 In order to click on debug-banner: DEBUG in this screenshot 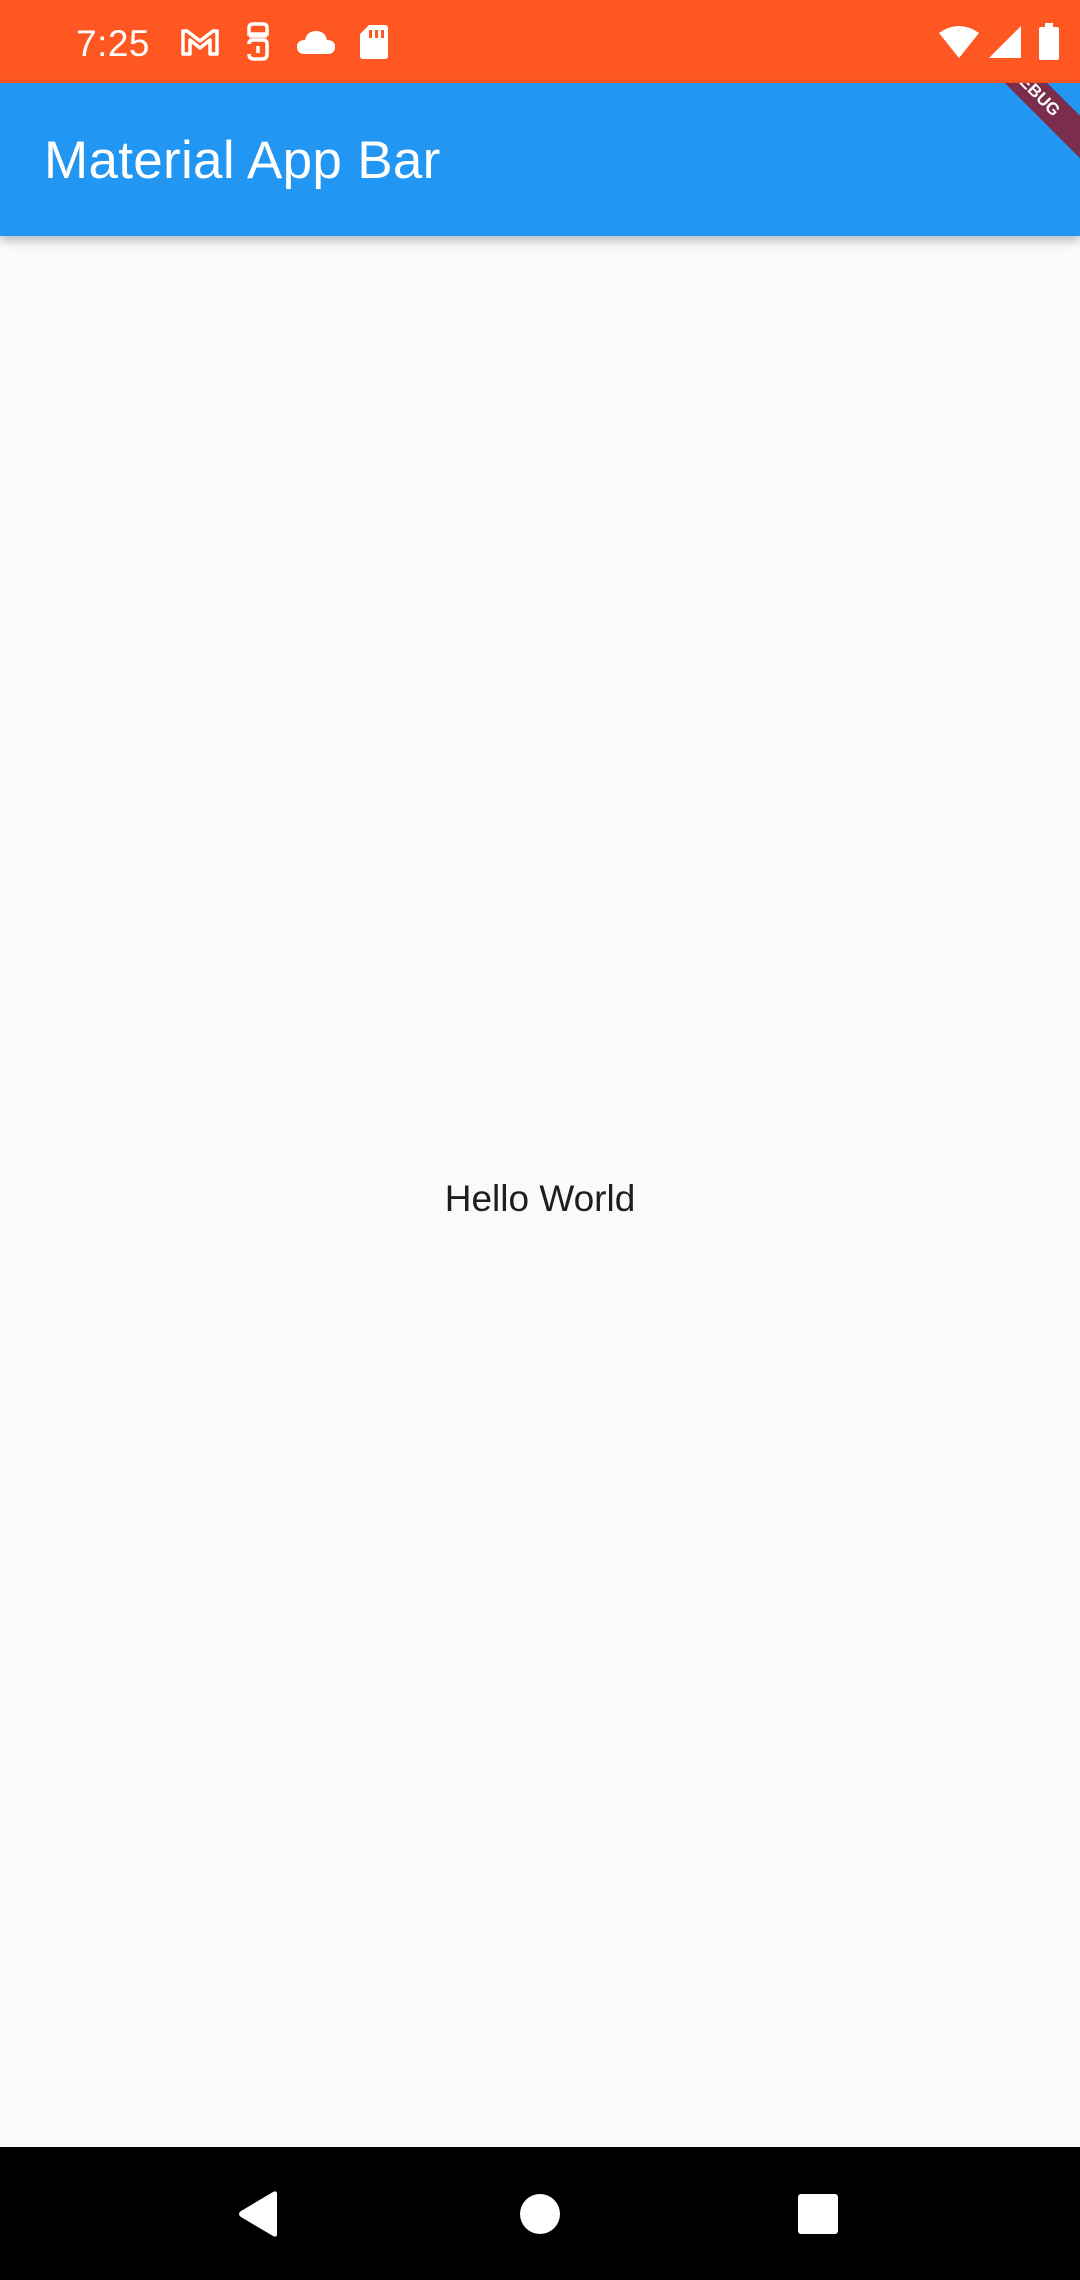, I will do `click(1011, 133)`.